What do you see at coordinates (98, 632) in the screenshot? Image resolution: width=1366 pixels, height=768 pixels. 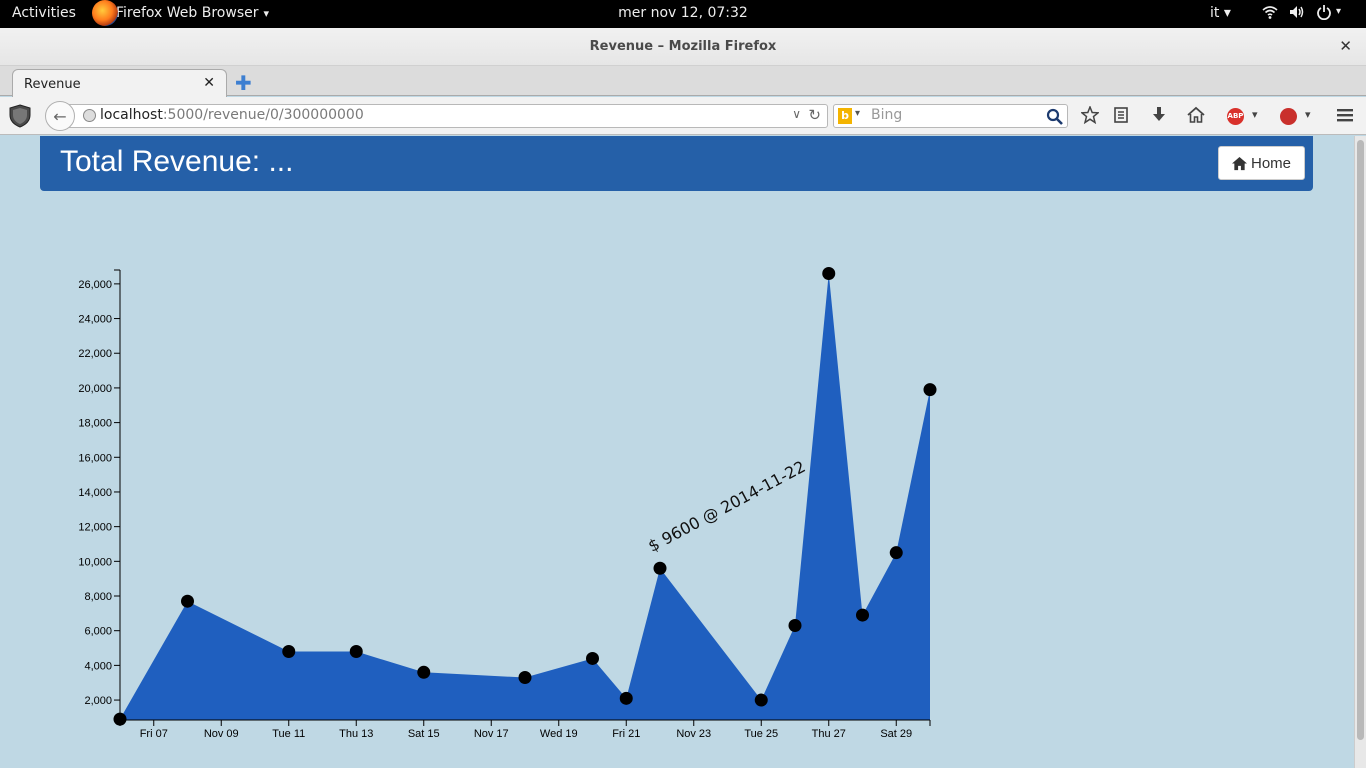 I see `y-tick-label: 6,000` at bounding box center [98, 632].